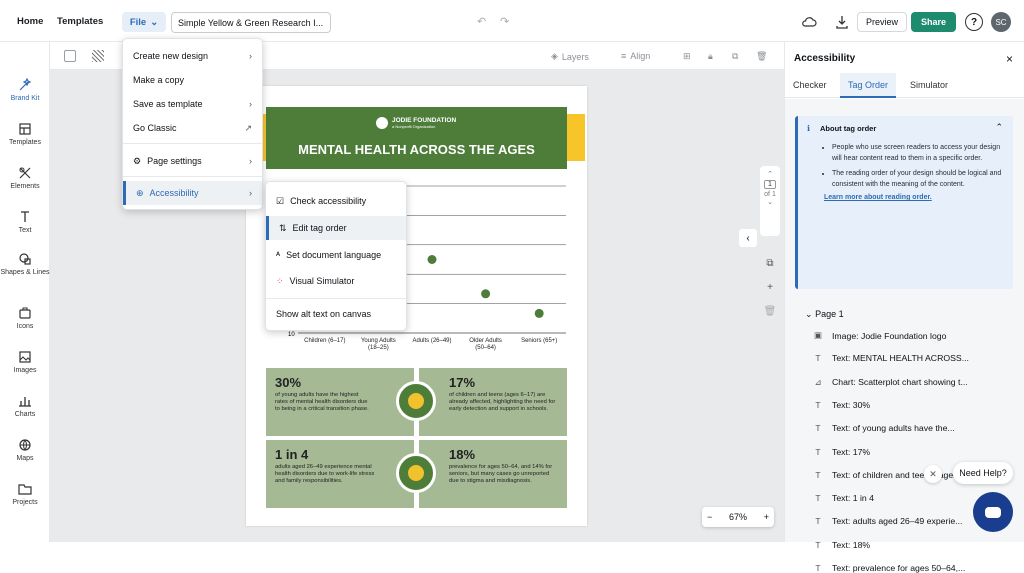  I want to click on chat-icon, so click(993, 512).